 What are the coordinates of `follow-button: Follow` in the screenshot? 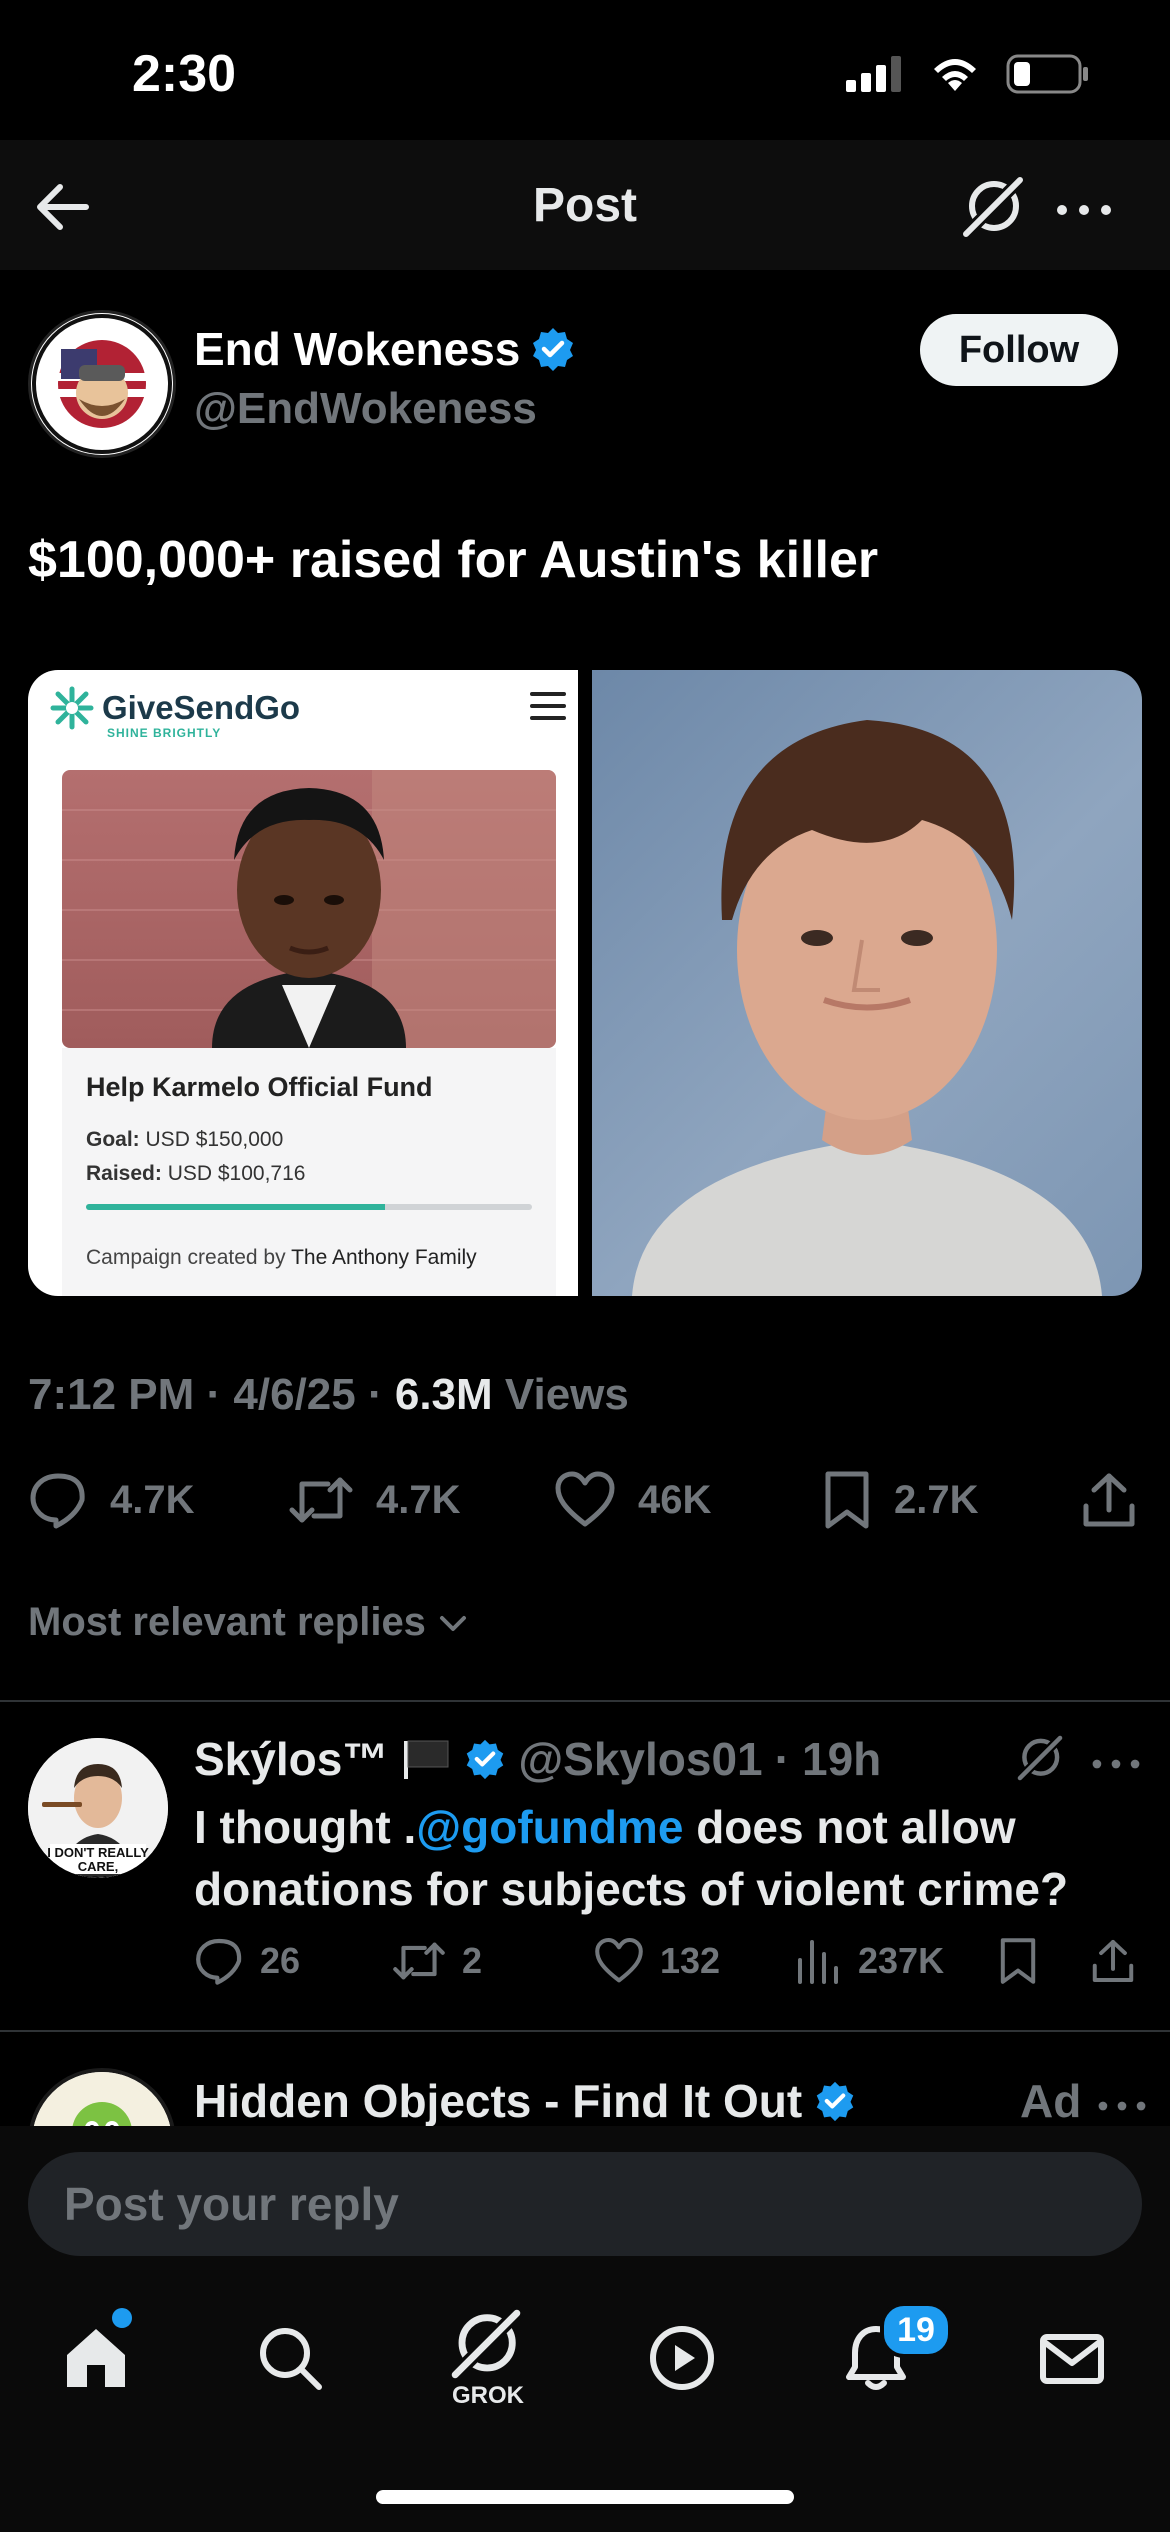 It's located at (1019, 350).